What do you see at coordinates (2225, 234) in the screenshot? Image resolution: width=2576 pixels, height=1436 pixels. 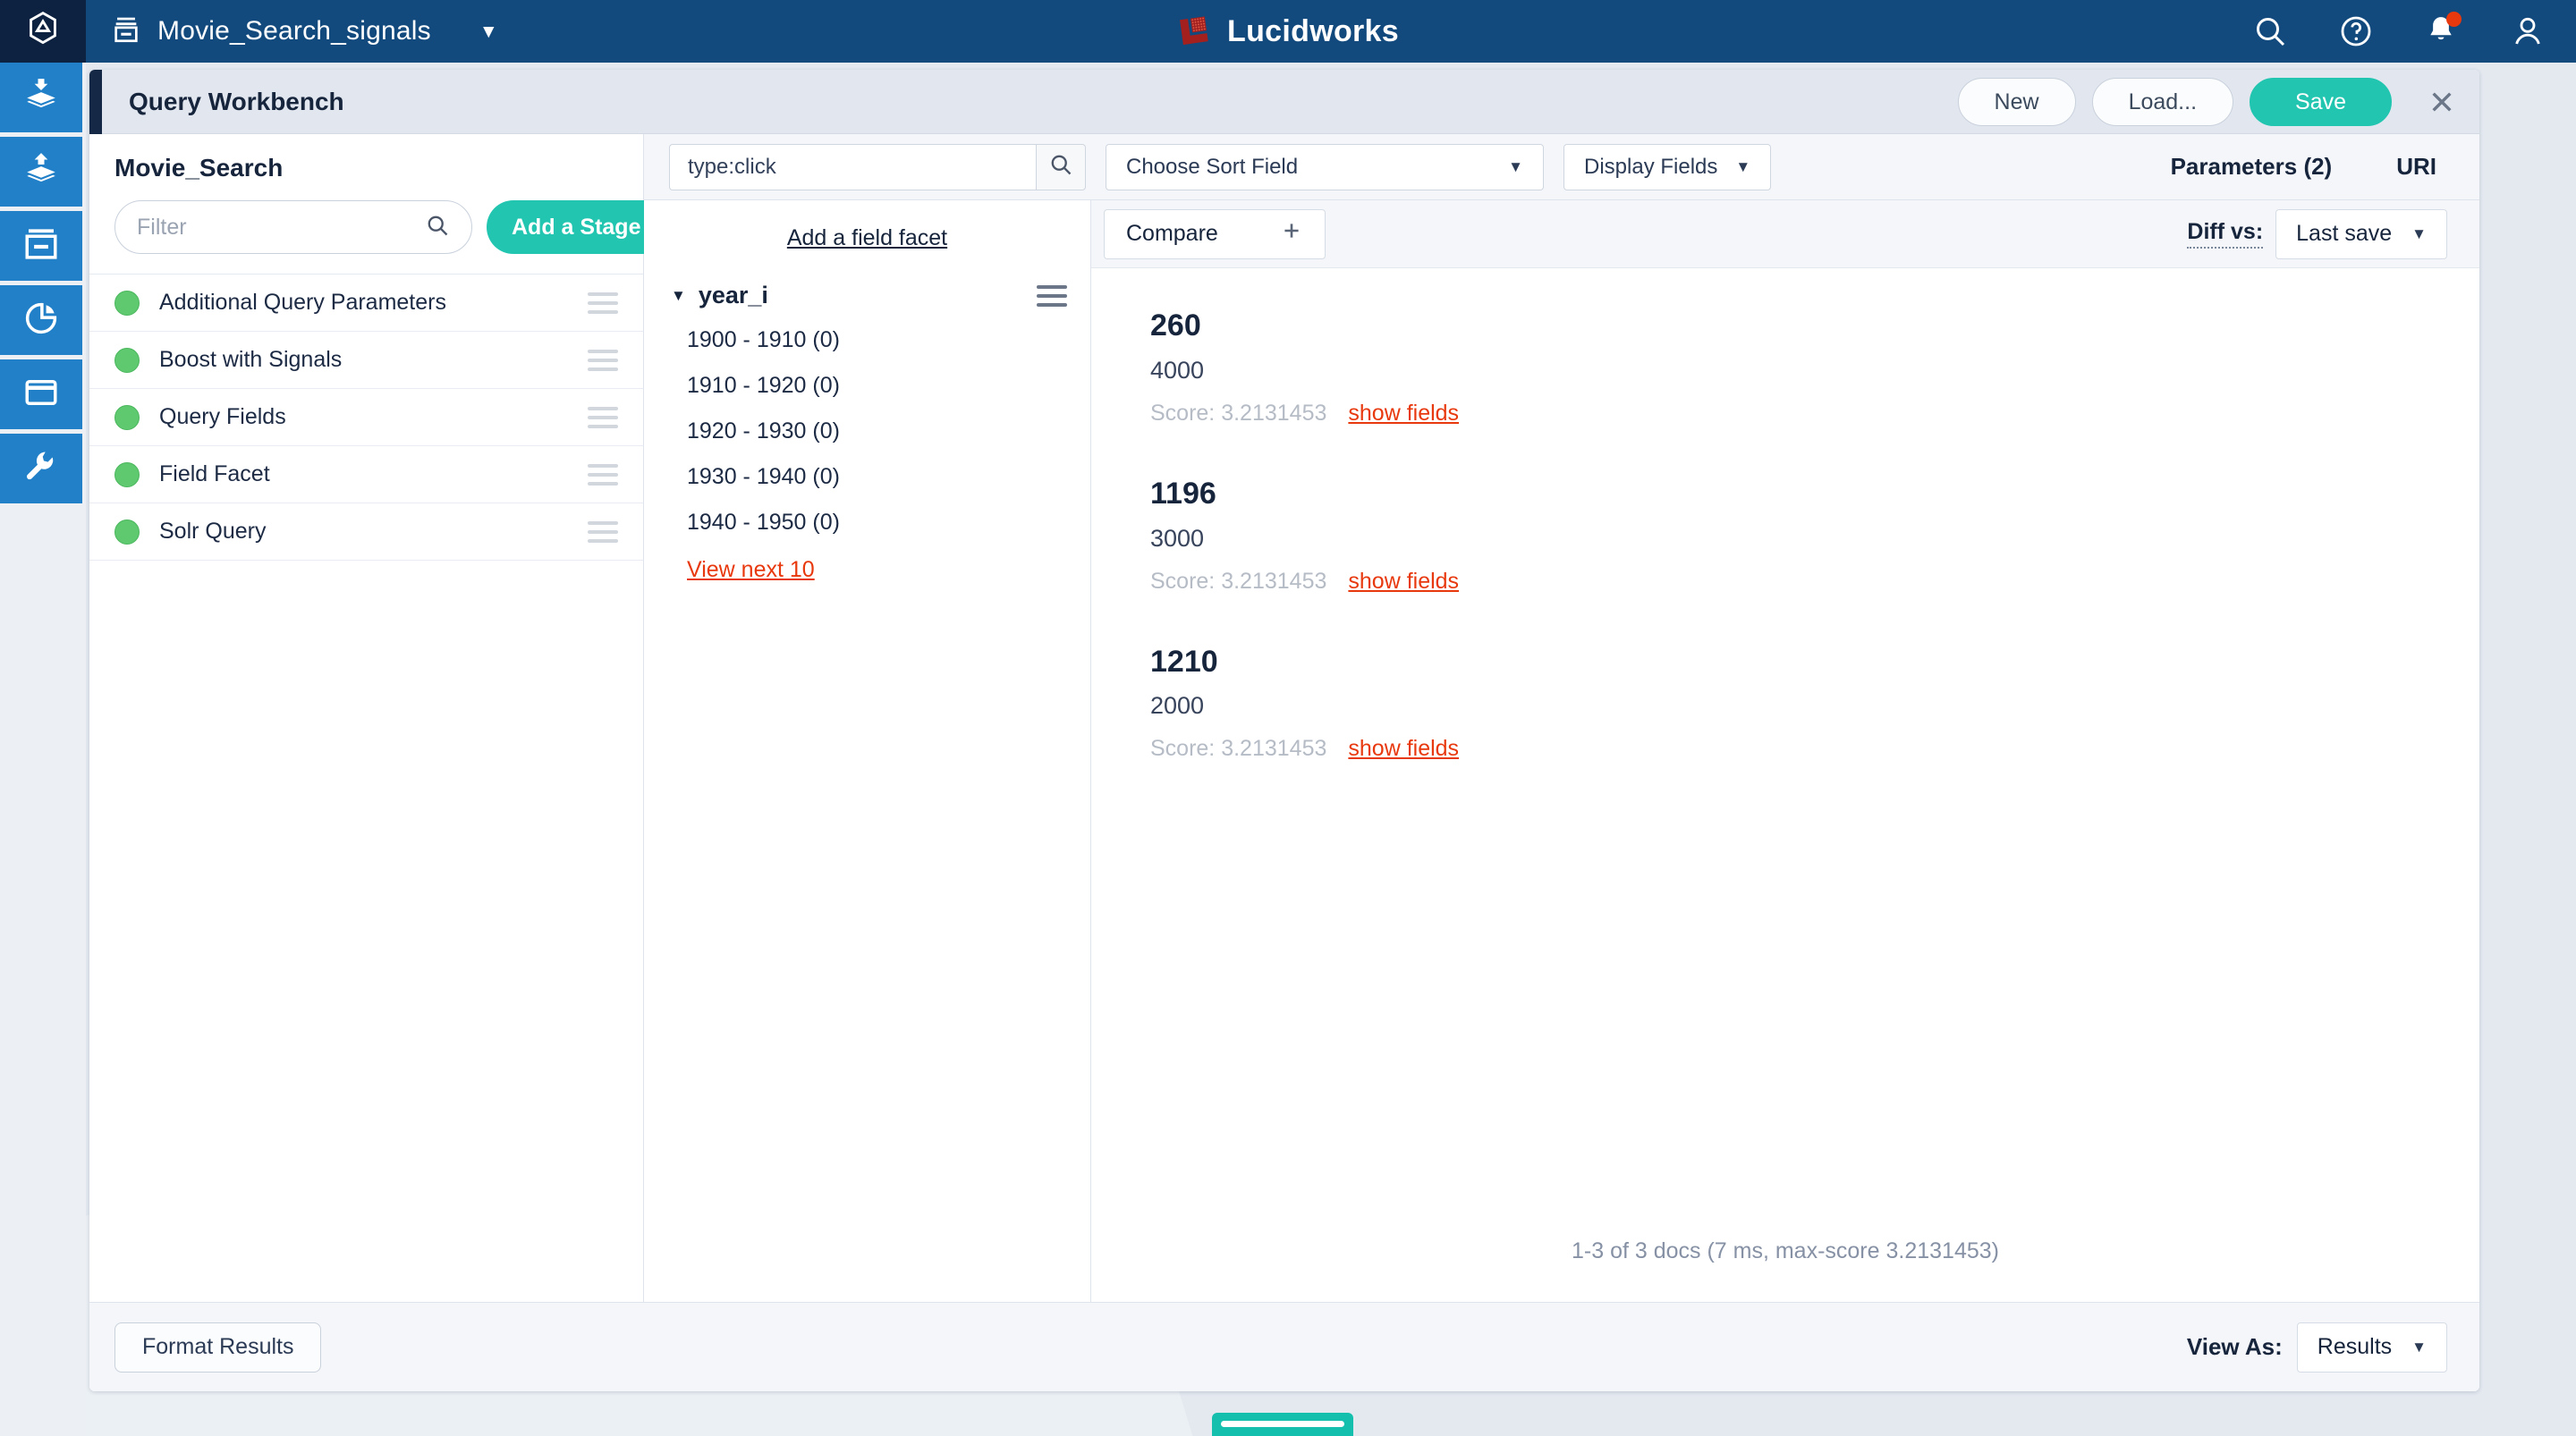 I see `diff-vs-label: Diff vs:` at bounding box center [2225, 234].